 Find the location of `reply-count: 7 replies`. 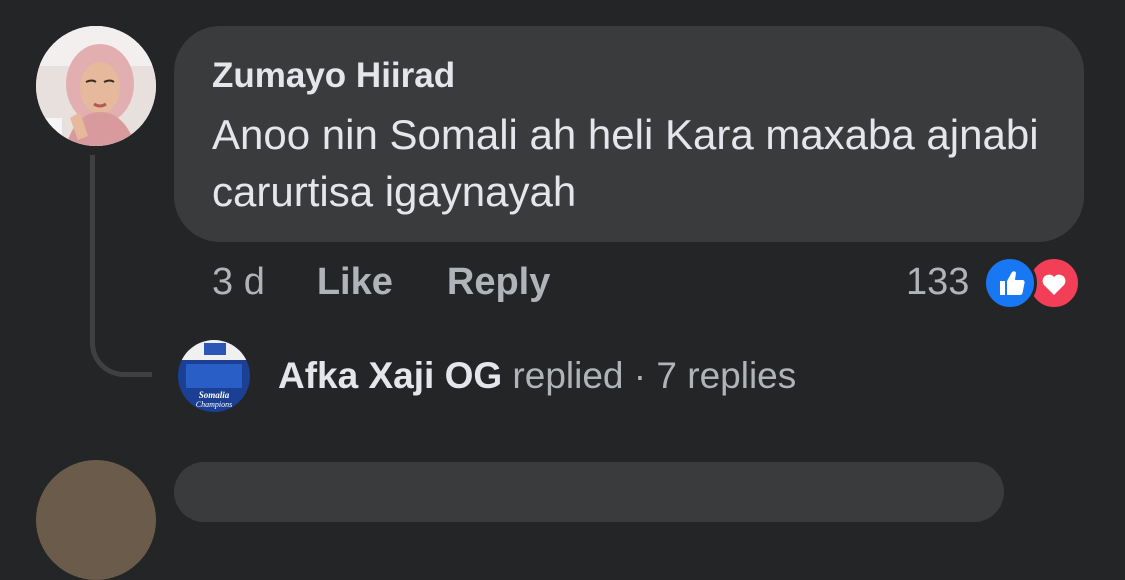

reply-count: 7 replies is located at coordinates (726, 375).